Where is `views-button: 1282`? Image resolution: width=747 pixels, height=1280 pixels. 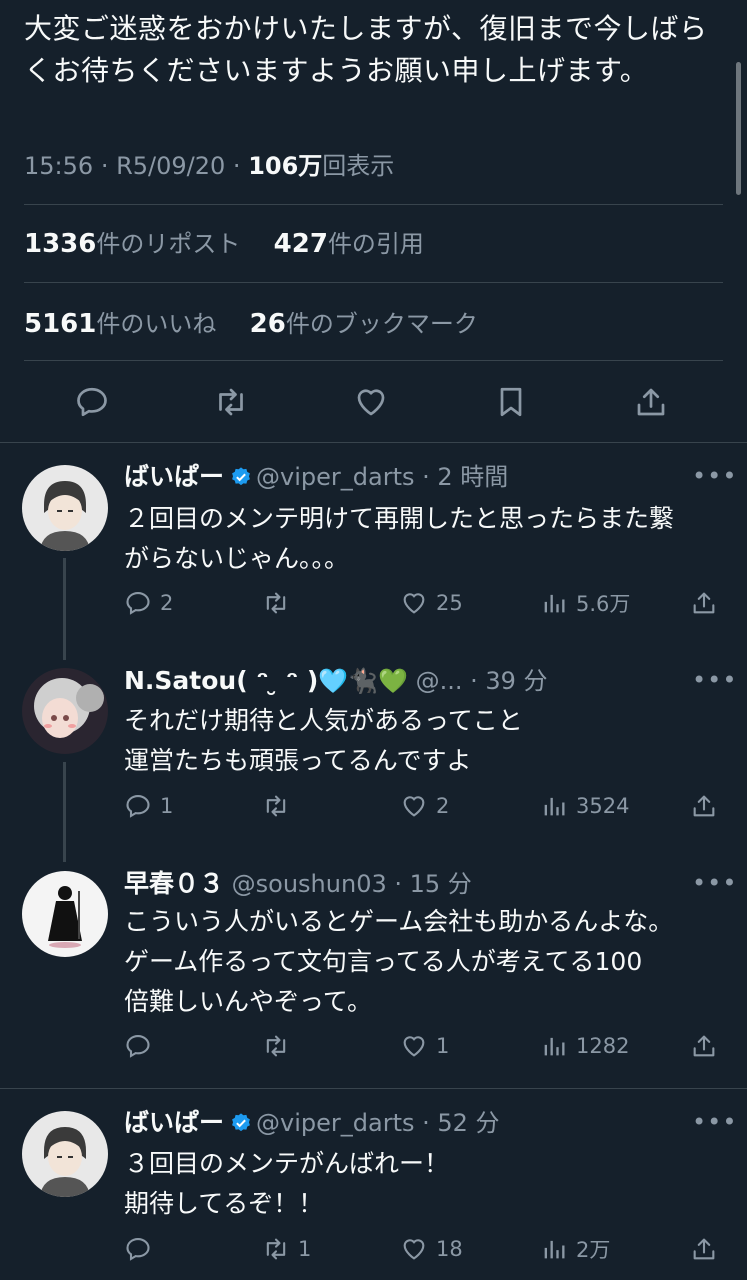
views-button: 1282 is located at coordinates (584, 1046).